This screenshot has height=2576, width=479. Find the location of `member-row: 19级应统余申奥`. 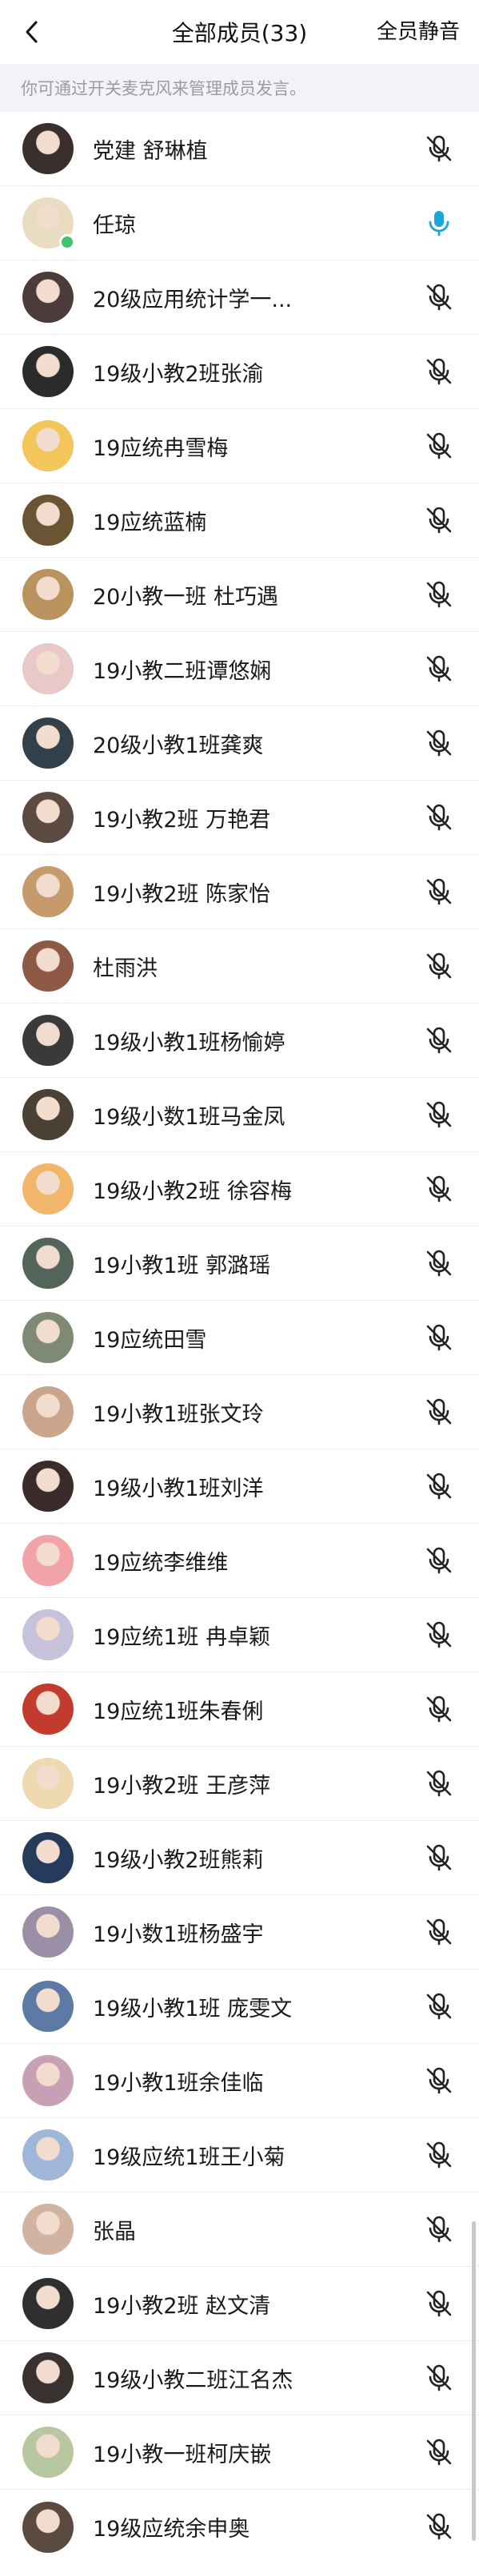

member-row: 19级应统余申奥 is located at coordinates (239, 2527).